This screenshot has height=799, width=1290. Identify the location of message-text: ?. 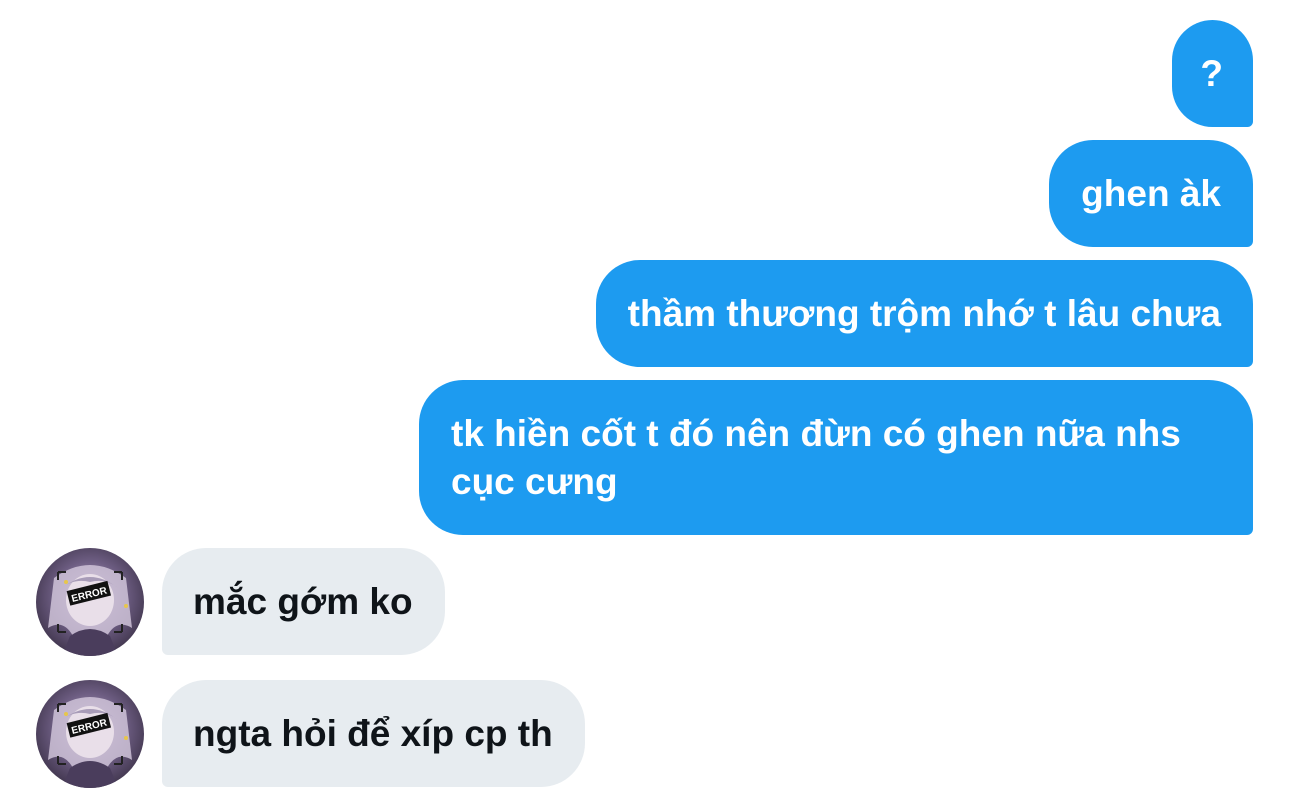
(1211, 73).